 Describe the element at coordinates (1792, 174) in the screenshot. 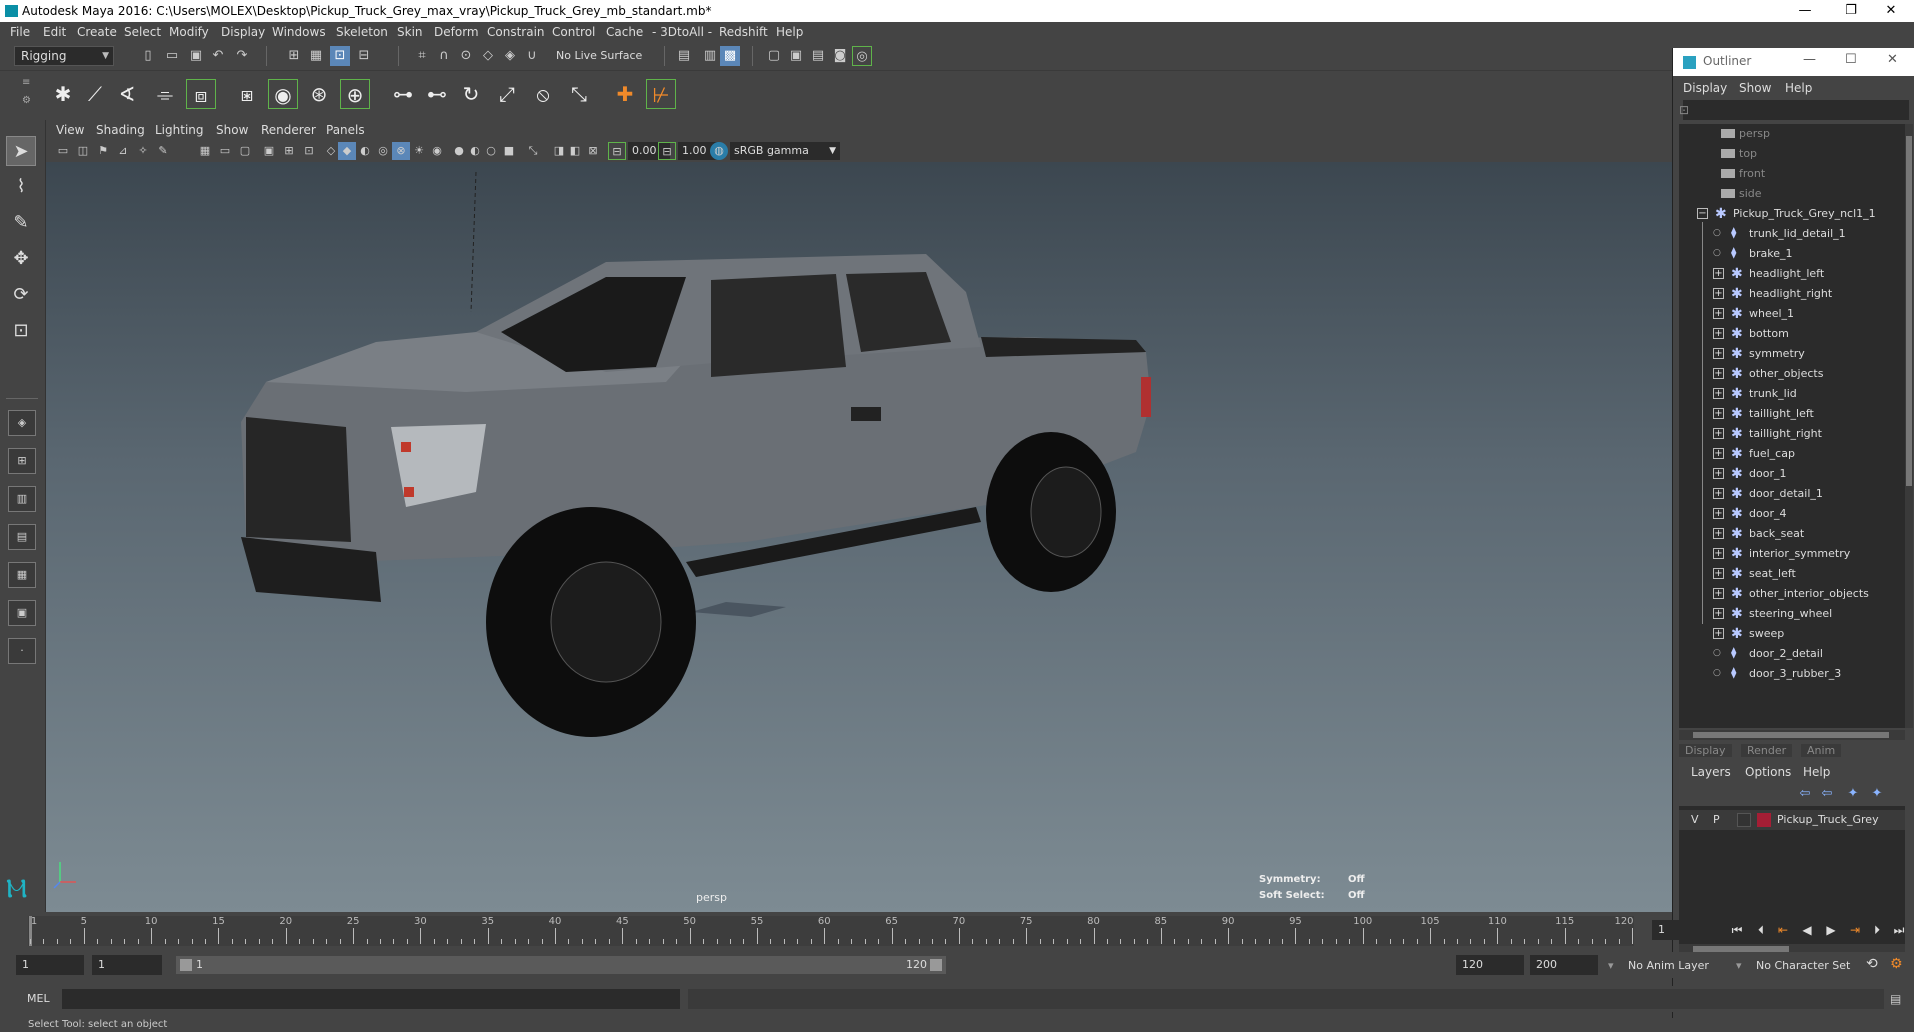

I see `tree-item-camera: front` at that location.